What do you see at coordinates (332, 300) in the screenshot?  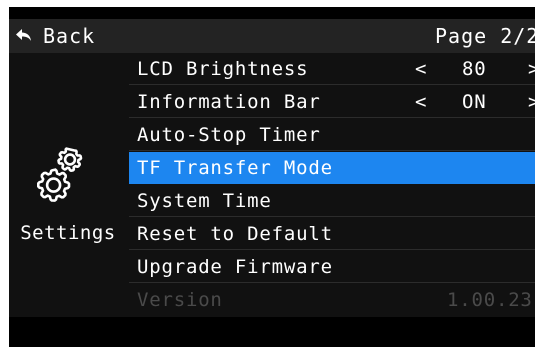 I see `menu-item-version: Version 1.00.23` at bounding box center [332, 300].